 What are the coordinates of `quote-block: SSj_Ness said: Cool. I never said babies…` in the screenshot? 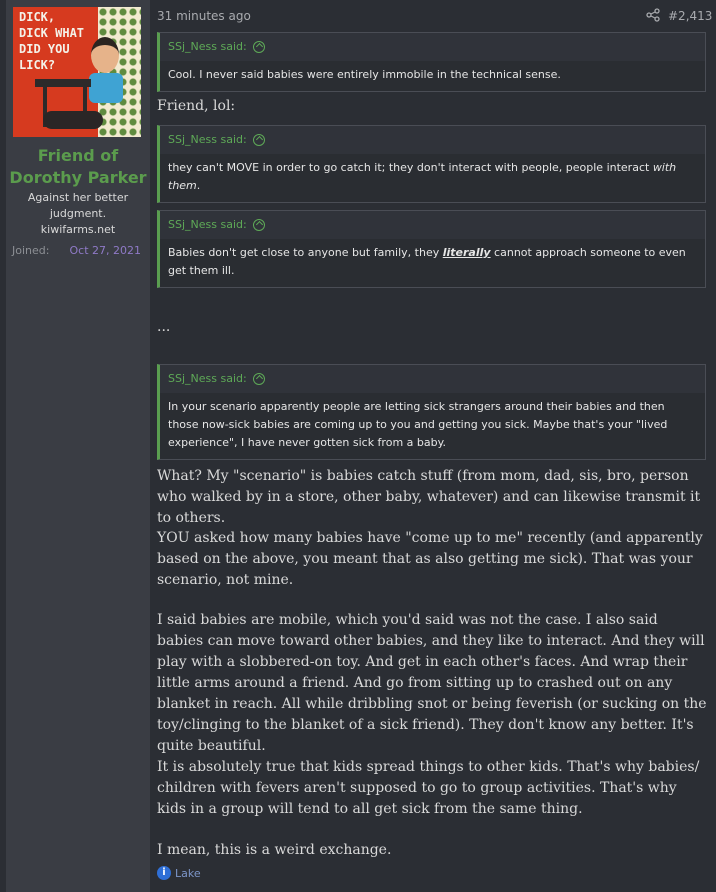 It's located at (431, 62).